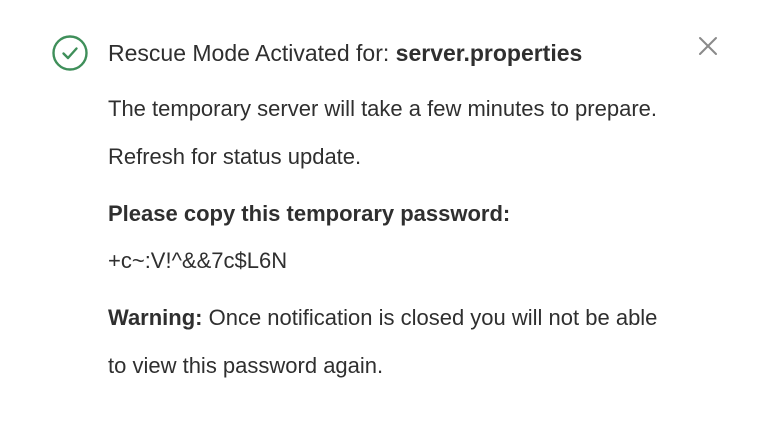  I want to click on check-circle-icon, so click(70, 53).